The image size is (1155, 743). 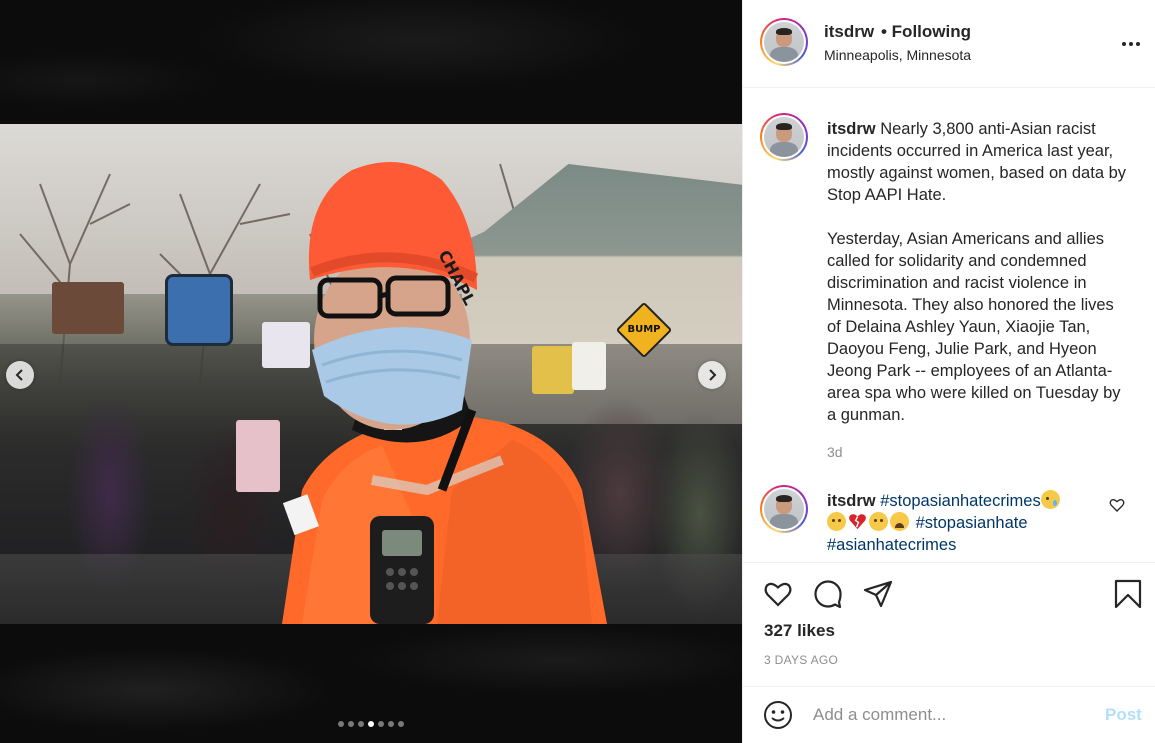 I want to click on hashtag-link: #stopasianhate, so click(x=972, y=523).